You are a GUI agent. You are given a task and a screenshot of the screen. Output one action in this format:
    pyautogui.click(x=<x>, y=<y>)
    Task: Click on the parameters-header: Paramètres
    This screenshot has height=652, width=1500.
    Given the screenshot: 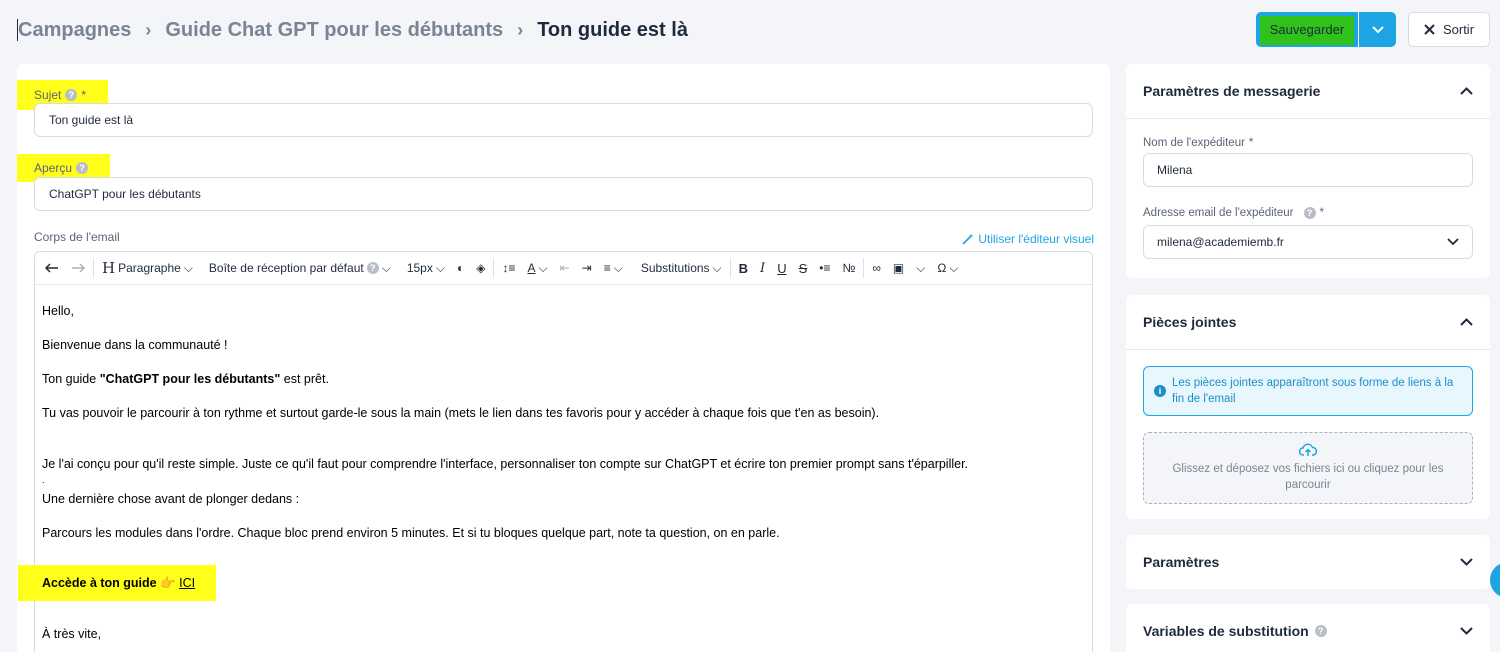 What is the action you would take?
    pyautogui.click(x=1308, y=562)
    